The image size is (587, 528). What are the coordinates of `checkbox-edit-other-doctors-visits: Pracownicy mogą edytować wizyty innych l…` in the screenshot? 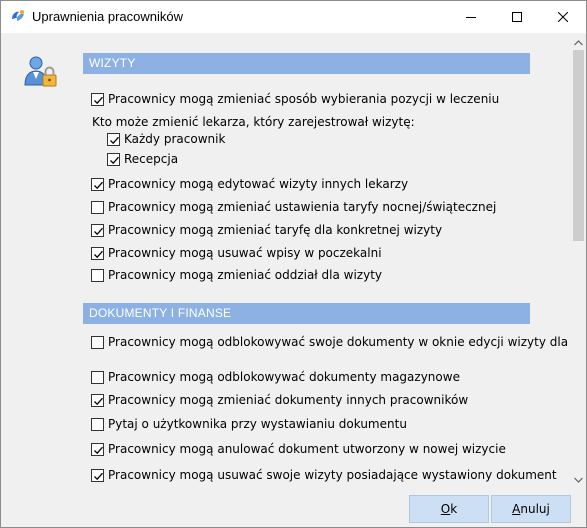 It's located at (249, 184).